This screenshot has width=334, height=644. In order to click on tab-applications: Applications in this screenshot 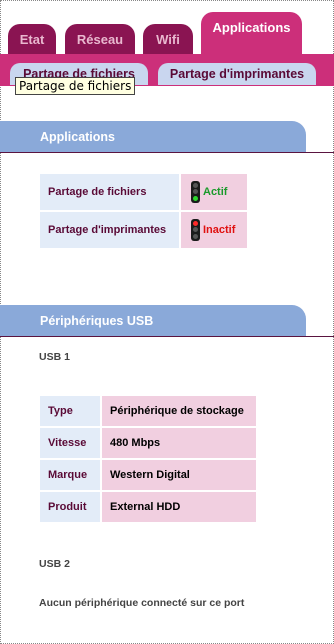, I will do `click(251, 33)`.